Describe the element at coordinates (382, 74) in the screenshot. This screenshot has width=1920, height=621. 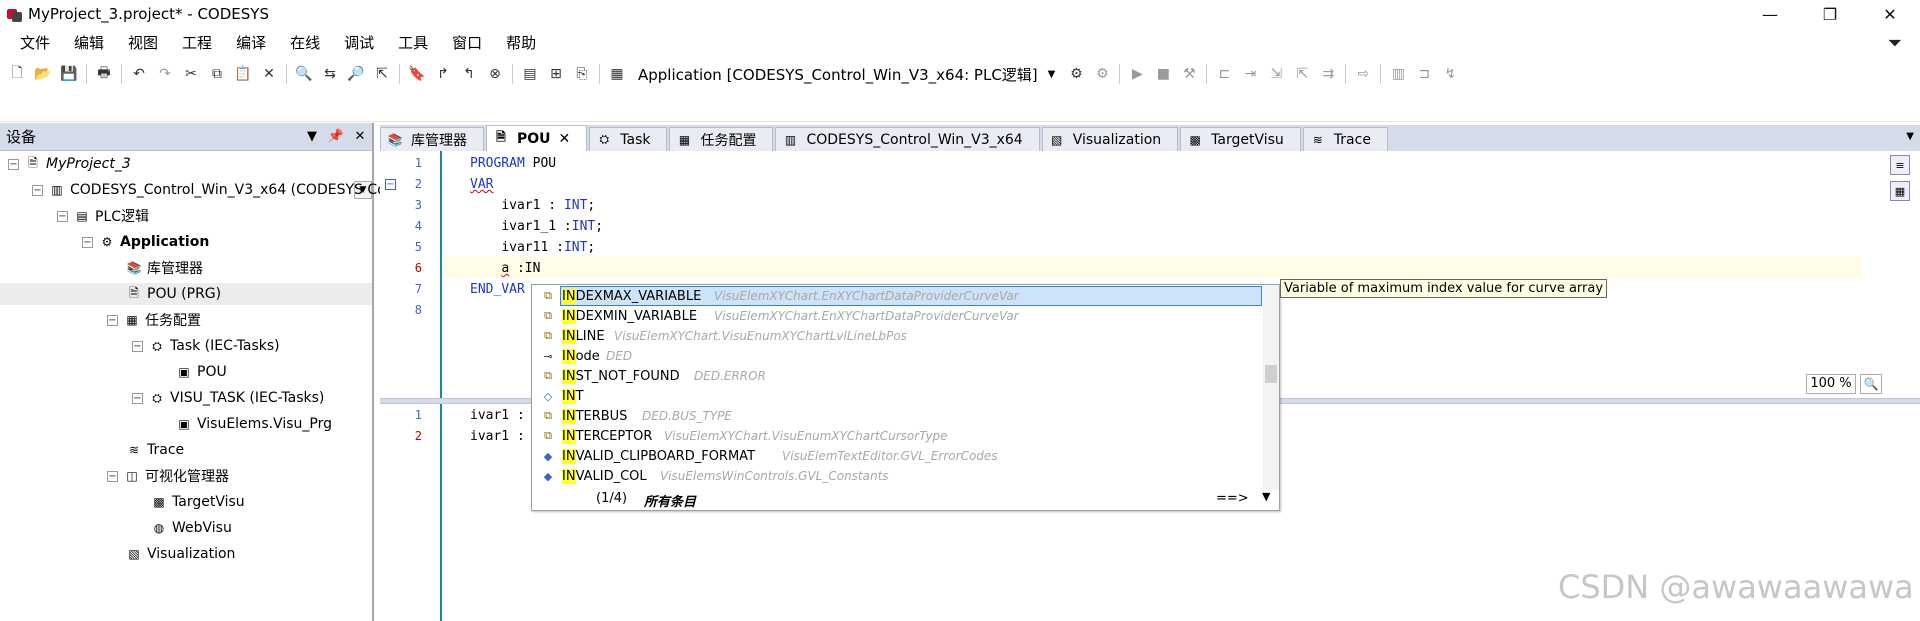
I see `find-previous-icon: ⇱` at that location.